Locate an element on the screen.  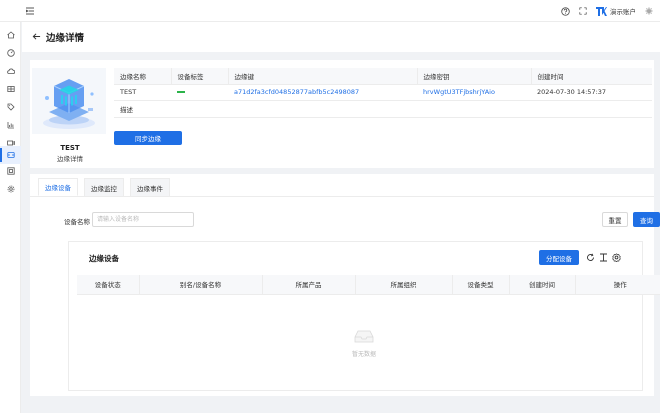
sidebar-item-dashboard is located at coordinates (10, 53).